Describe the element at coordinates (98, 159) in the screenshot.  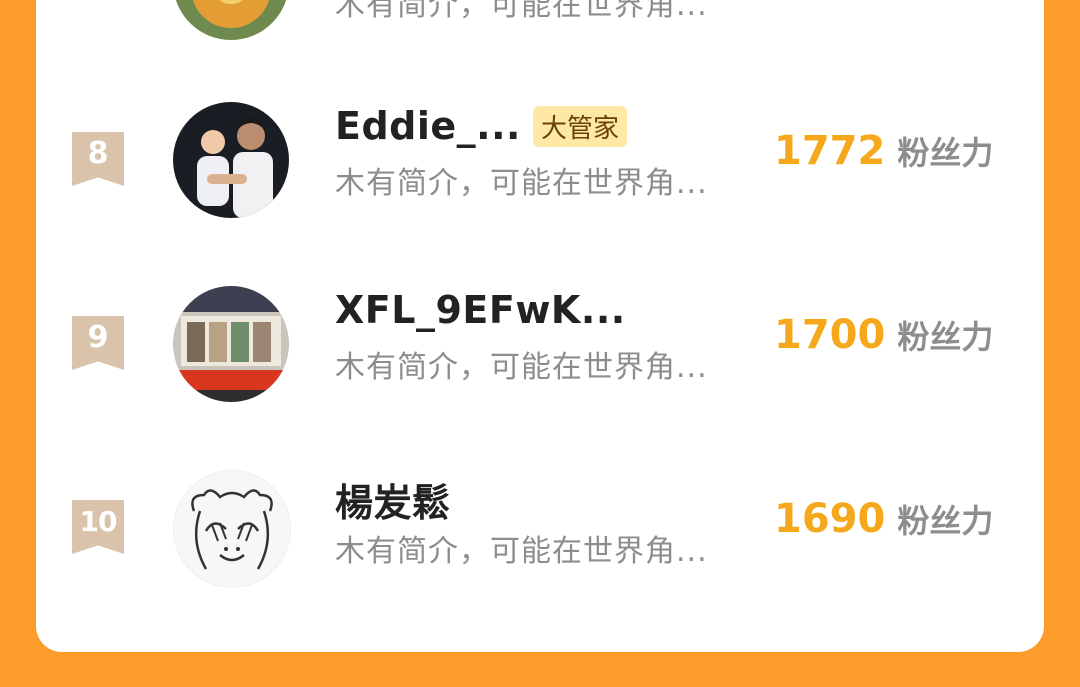
I see `rank-ribbon: 8` at that location.